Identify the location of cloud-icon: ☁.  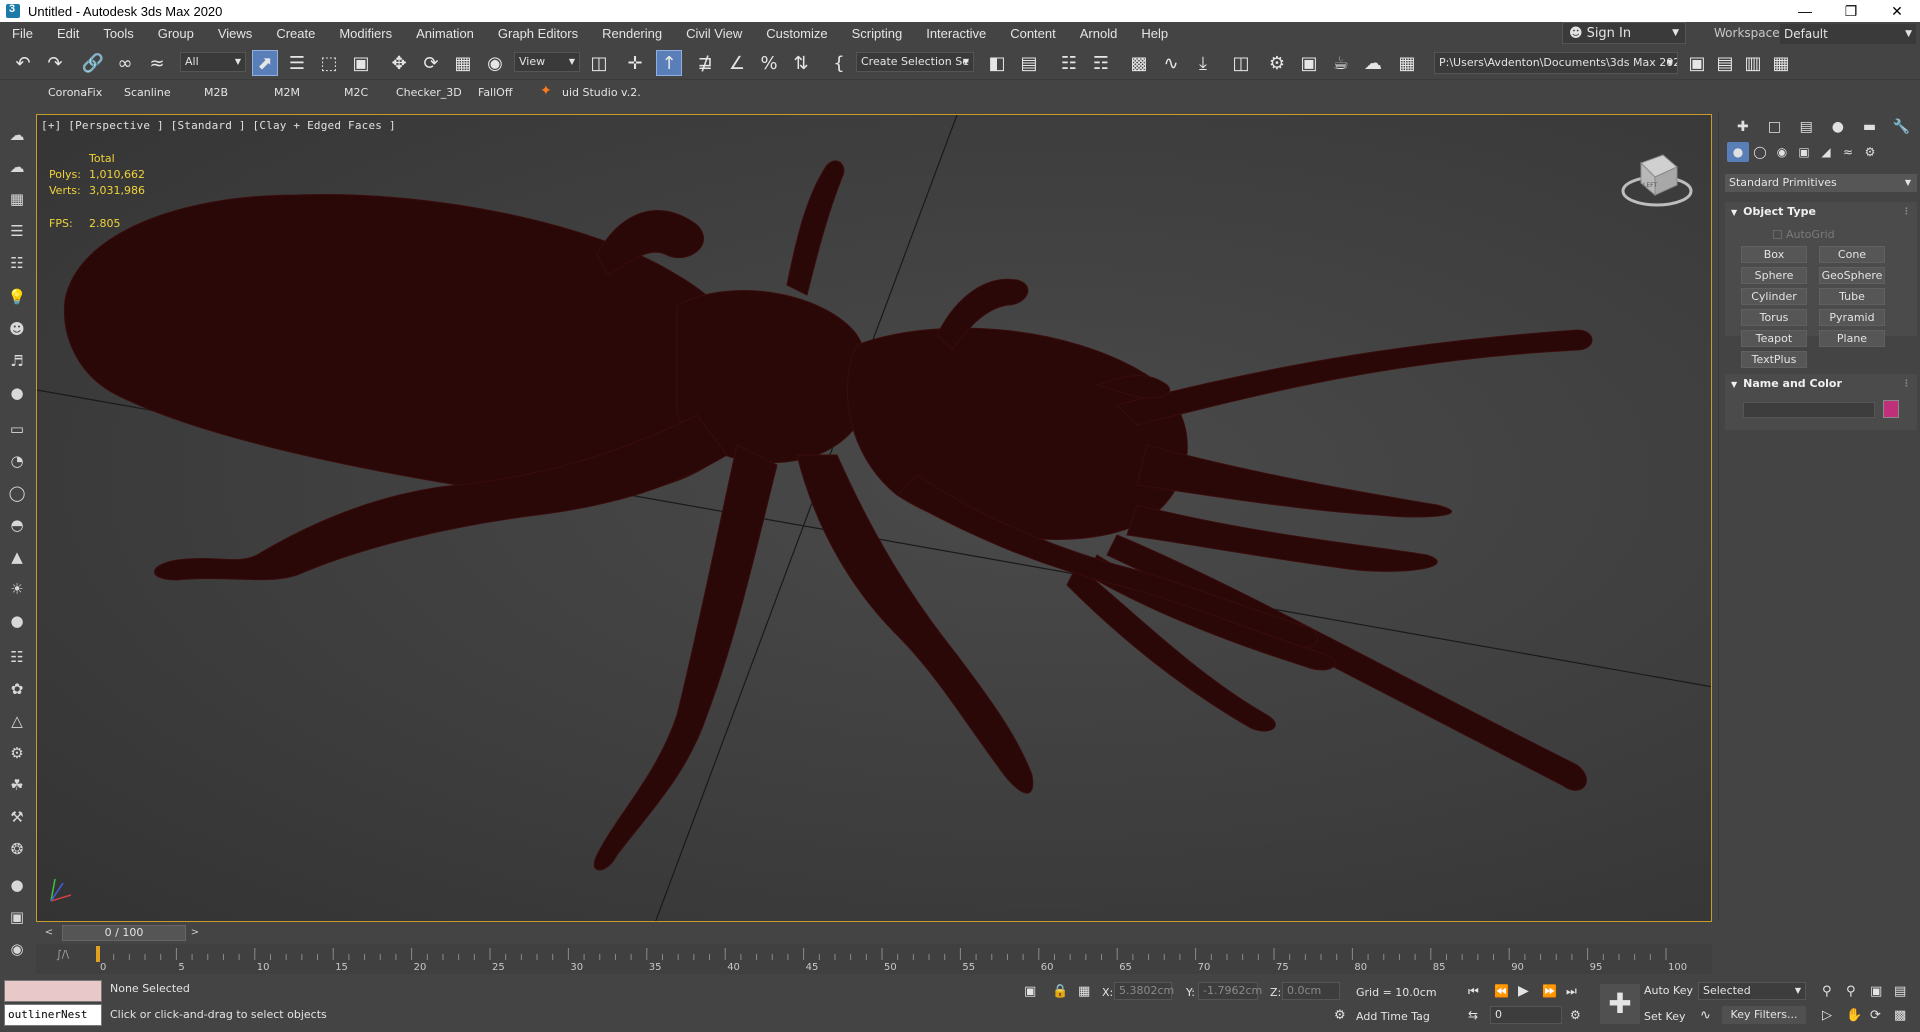
(17, 167).